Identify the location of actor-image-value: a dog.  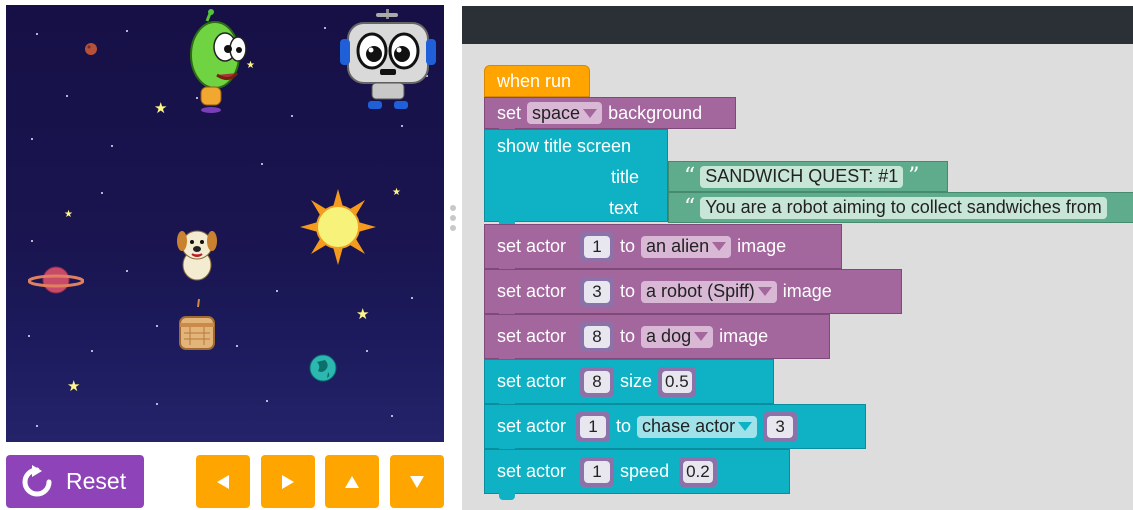
(669, 336).